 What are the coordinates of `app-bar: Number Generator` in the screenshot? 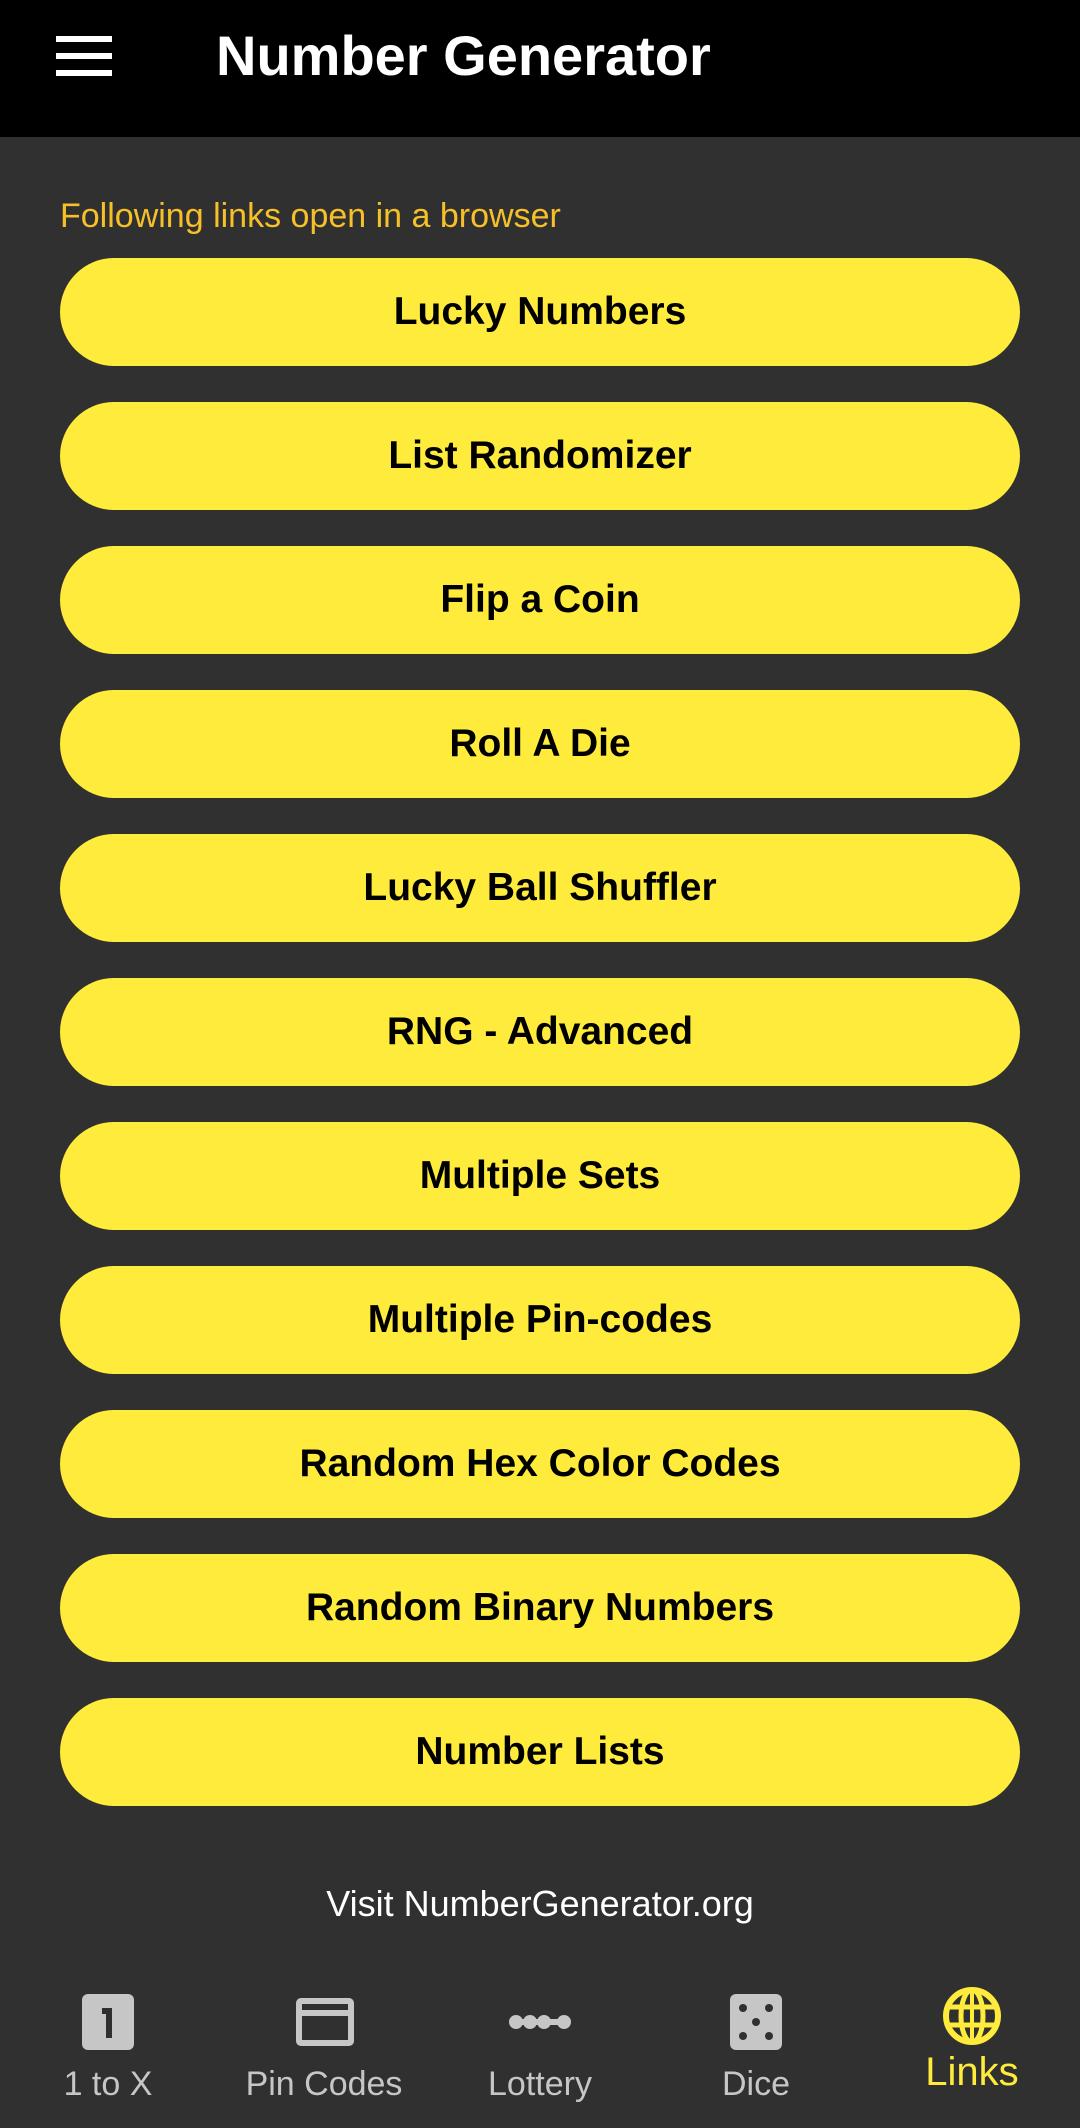 It's located at (540, 68).